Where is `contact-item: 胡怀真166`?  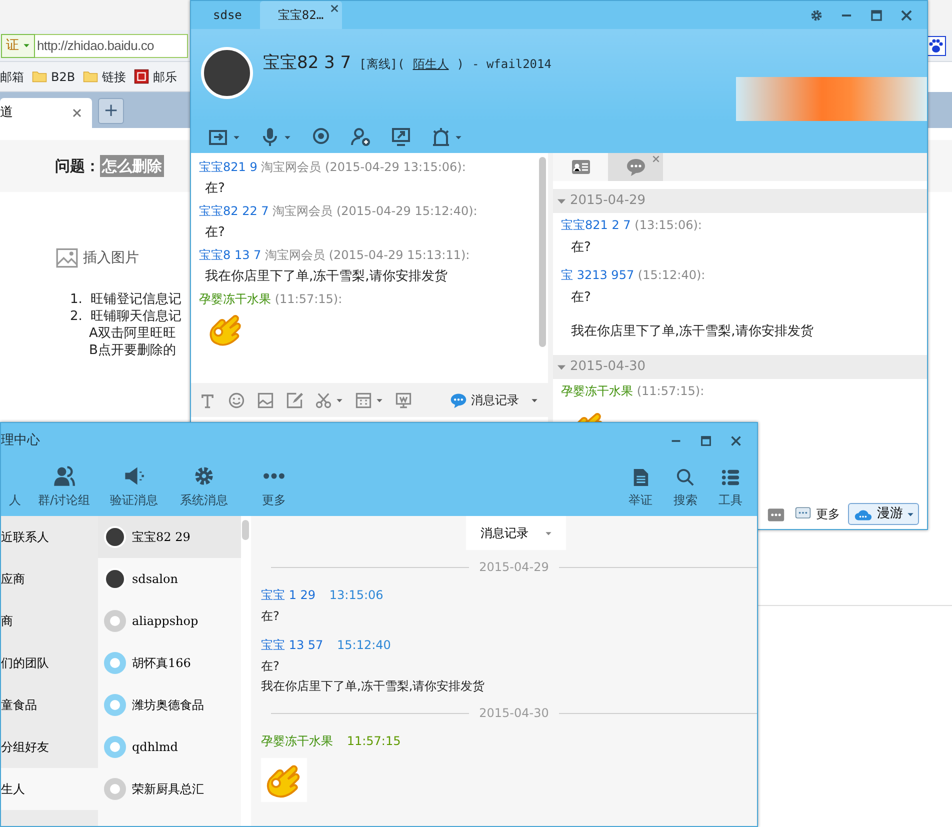
contact-item: 胡怀真166 is located at coordinates (169, 663).